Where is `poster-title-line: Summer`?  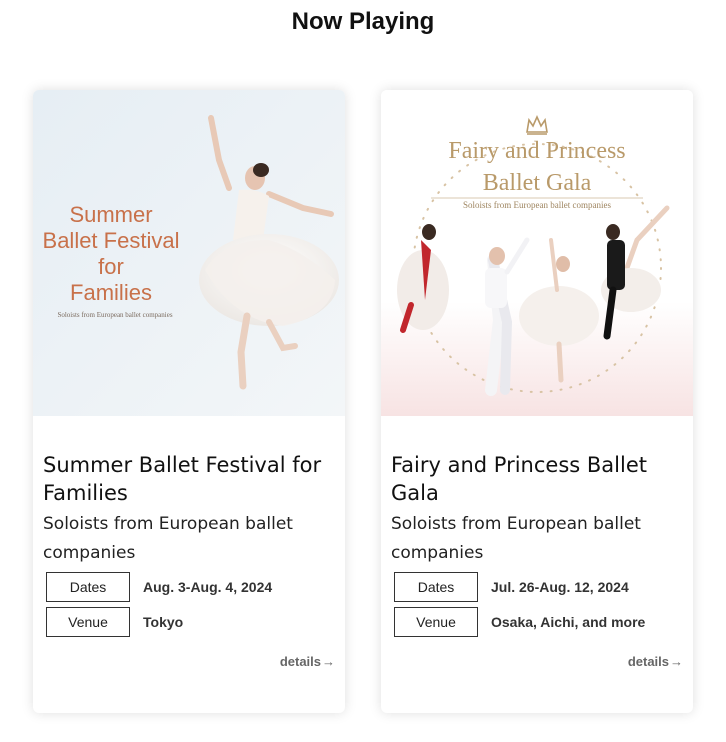
poster-title-line: Summer is located at coordinates (110, 214).